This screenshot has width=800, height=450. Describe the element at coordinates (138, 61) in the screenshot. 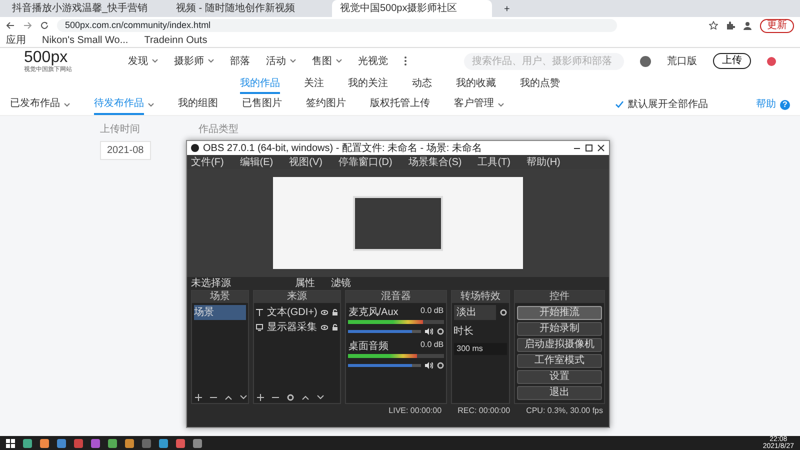

I see `nav-link: 发现` at that location.